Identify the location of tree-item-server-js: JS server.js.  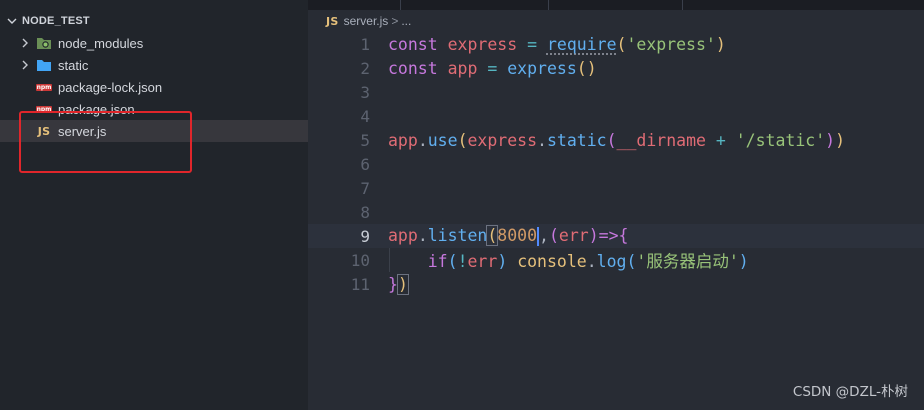
(154, 131).